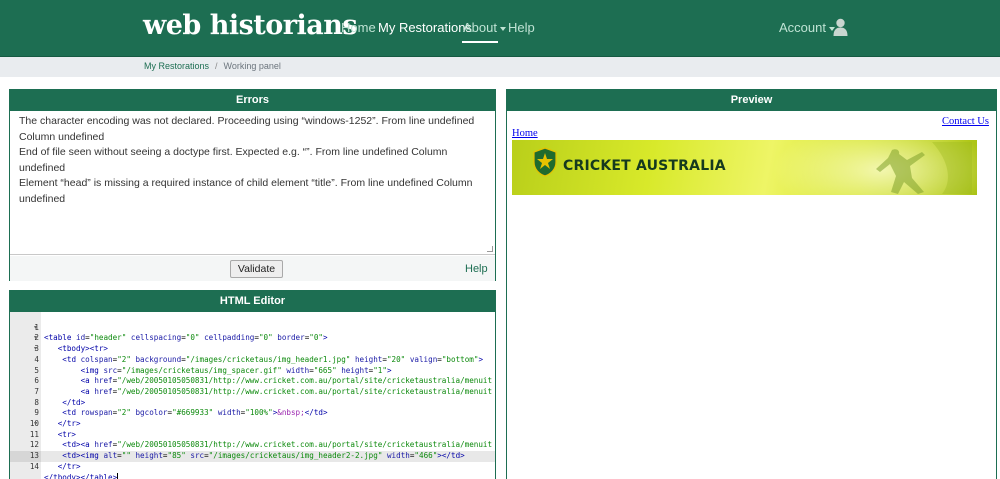 The height and width of the screenshot is (479, 1000). I want to click on preview-contact-us-link: Contact Us, so click(965, 121).